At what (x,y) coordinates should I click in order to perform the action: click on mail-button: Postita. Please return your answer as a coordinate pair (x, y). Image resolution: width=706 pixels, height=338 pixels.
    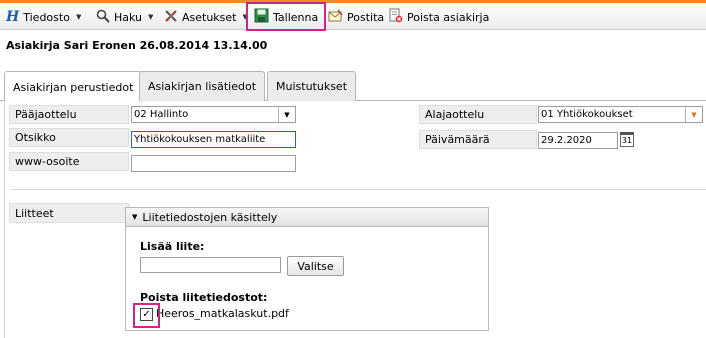
    Looking at the image, I should click on (356, 17).